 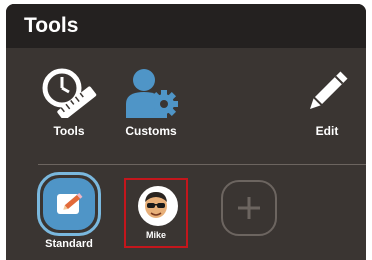 I want to click on customs-button: Customs, so click(x=151, y=112).